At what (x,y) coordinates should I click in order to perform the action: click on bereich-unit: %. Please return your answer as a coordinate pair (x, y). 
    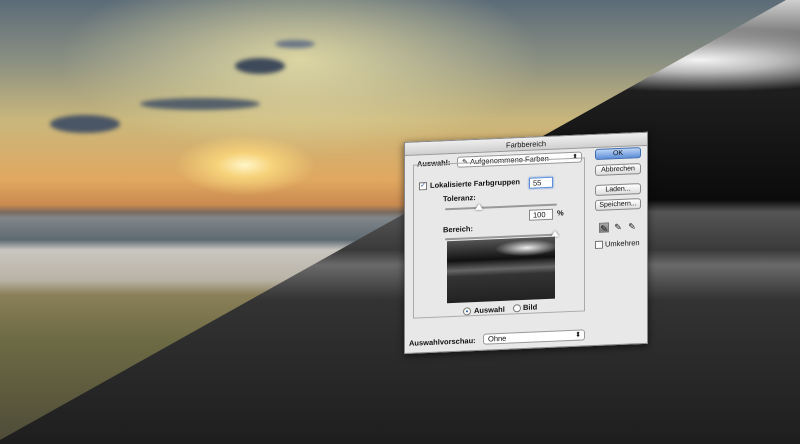
    Looking at the image, I should click on (560, 213).